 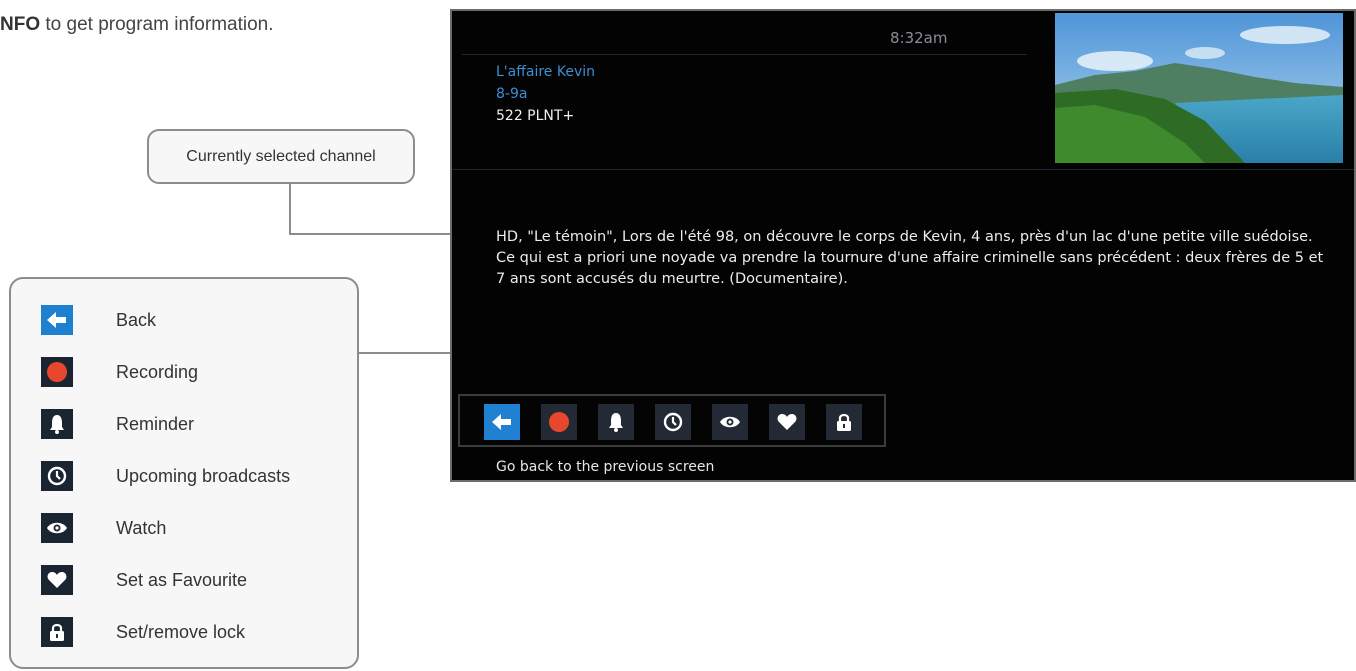 What do you see at coordinates (919, 38) in the screenshot?
I see `clock-time: 8:32am` at bounding box center [919, 38].